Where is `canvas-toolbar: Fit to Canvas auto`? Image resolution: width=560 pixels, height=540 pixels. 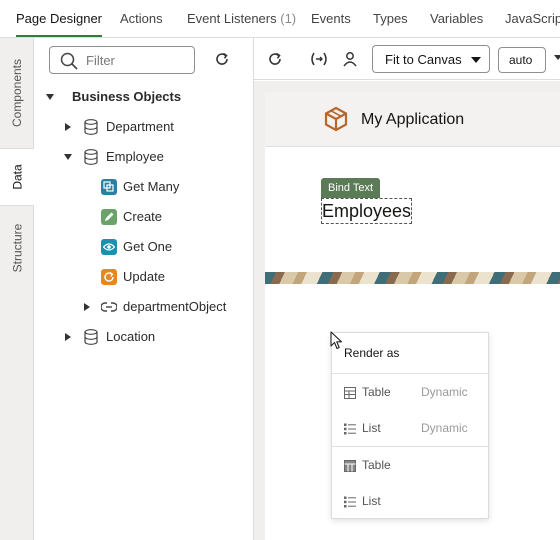 canvas-toolbar: Fit to Canvas auto is located at coordinates (407, 59).